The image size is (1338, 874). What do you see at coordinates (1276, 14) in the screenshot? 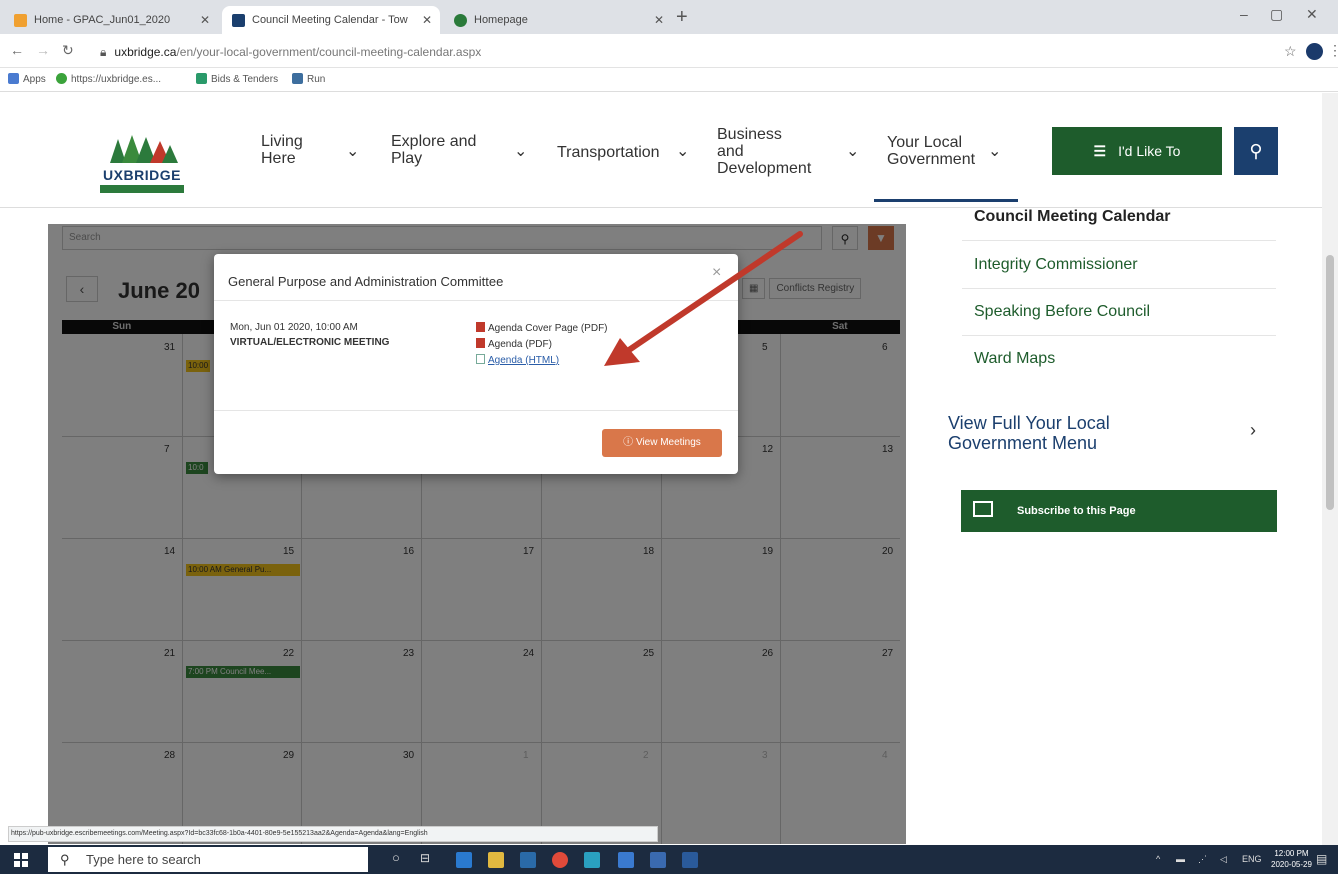
I see `maximize-icon: ▢` at bounding box center [1276, 14].